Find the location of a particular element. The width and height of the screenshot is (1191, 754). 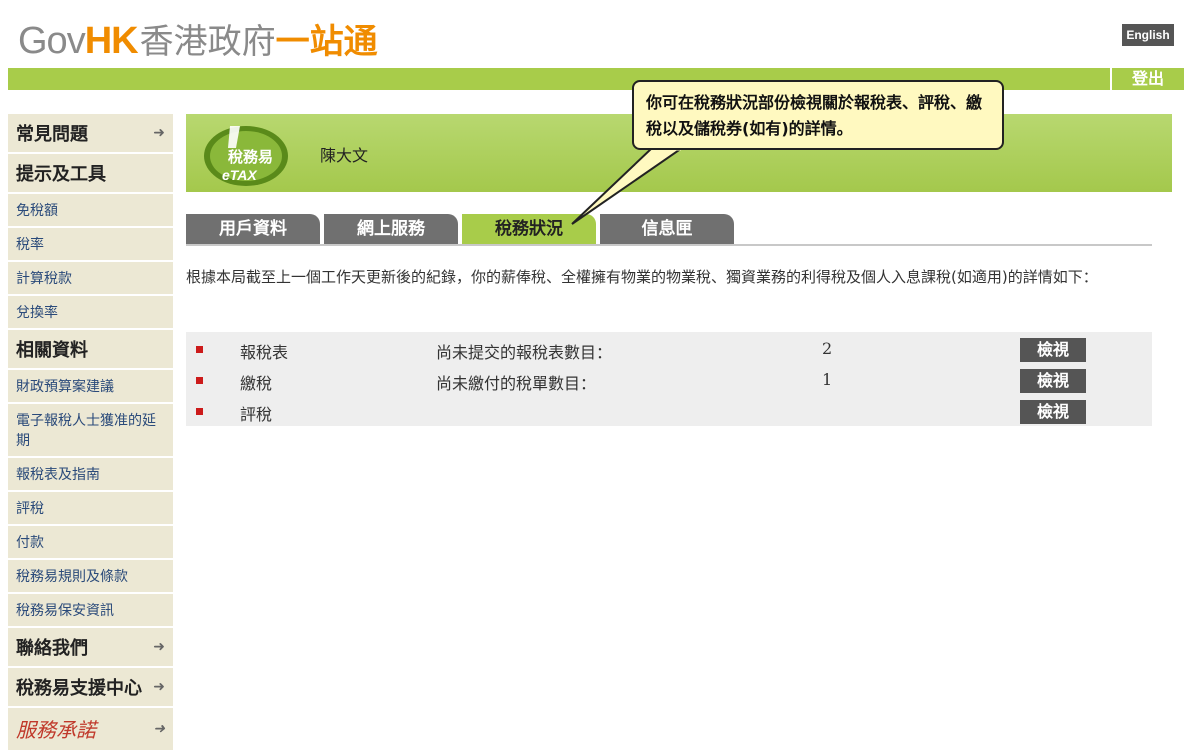

sidebar-item-11: 付款 is located at coordinates (90, 543).